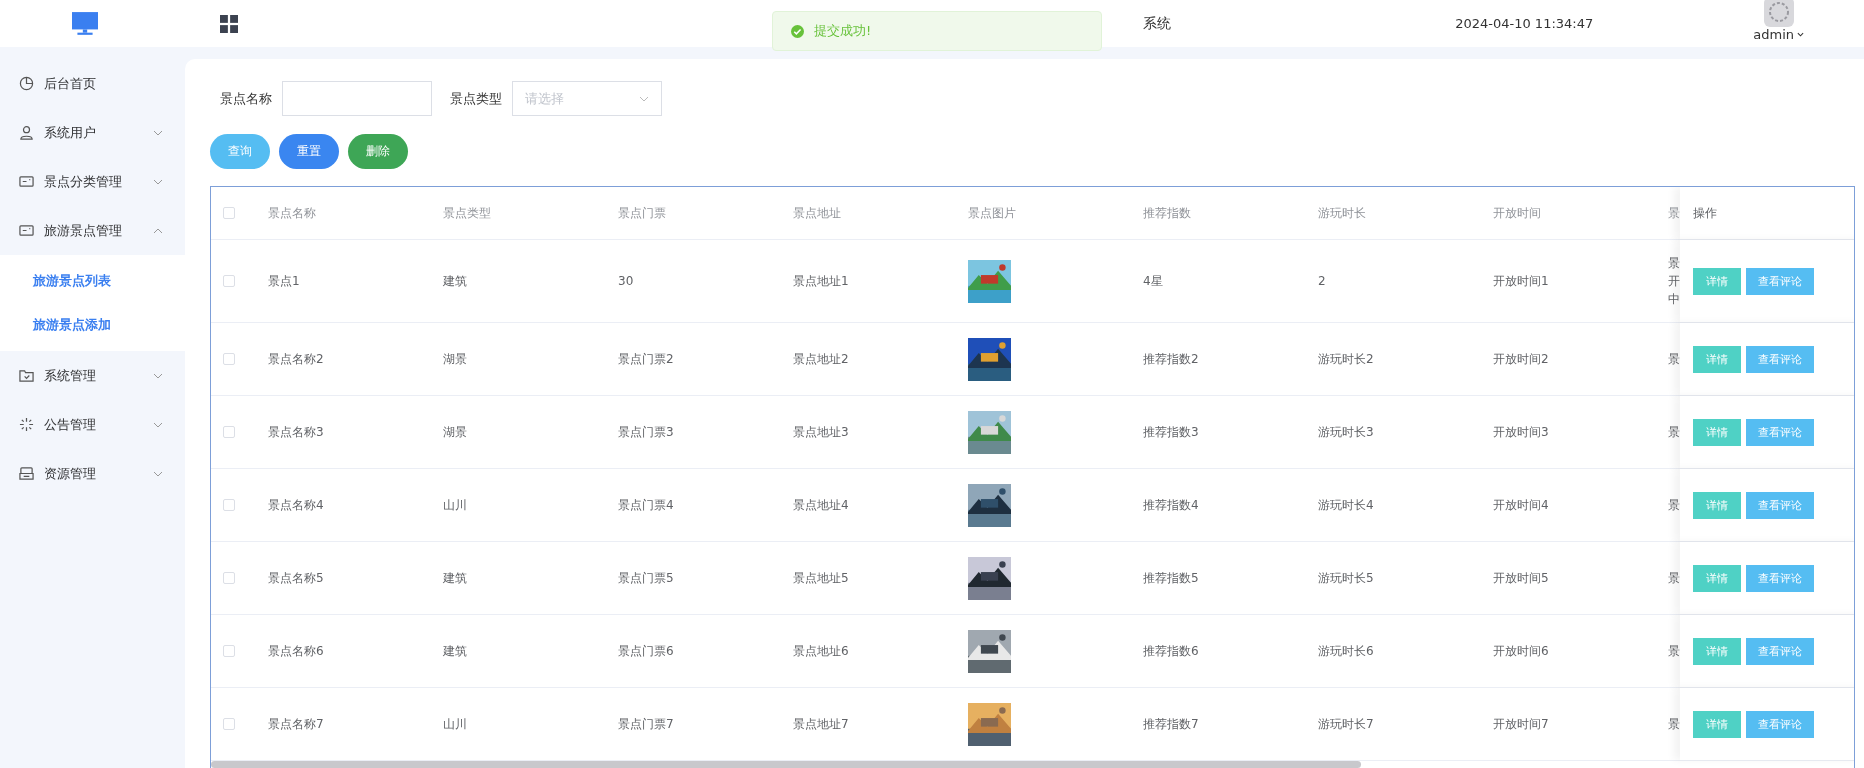 This screenshot has height=768, width=1864. What do you see at coordinates (1171, 505) in the screenshot?
I see `table-cell-text: 推荐指数4` at bounding box center [1171, 505].